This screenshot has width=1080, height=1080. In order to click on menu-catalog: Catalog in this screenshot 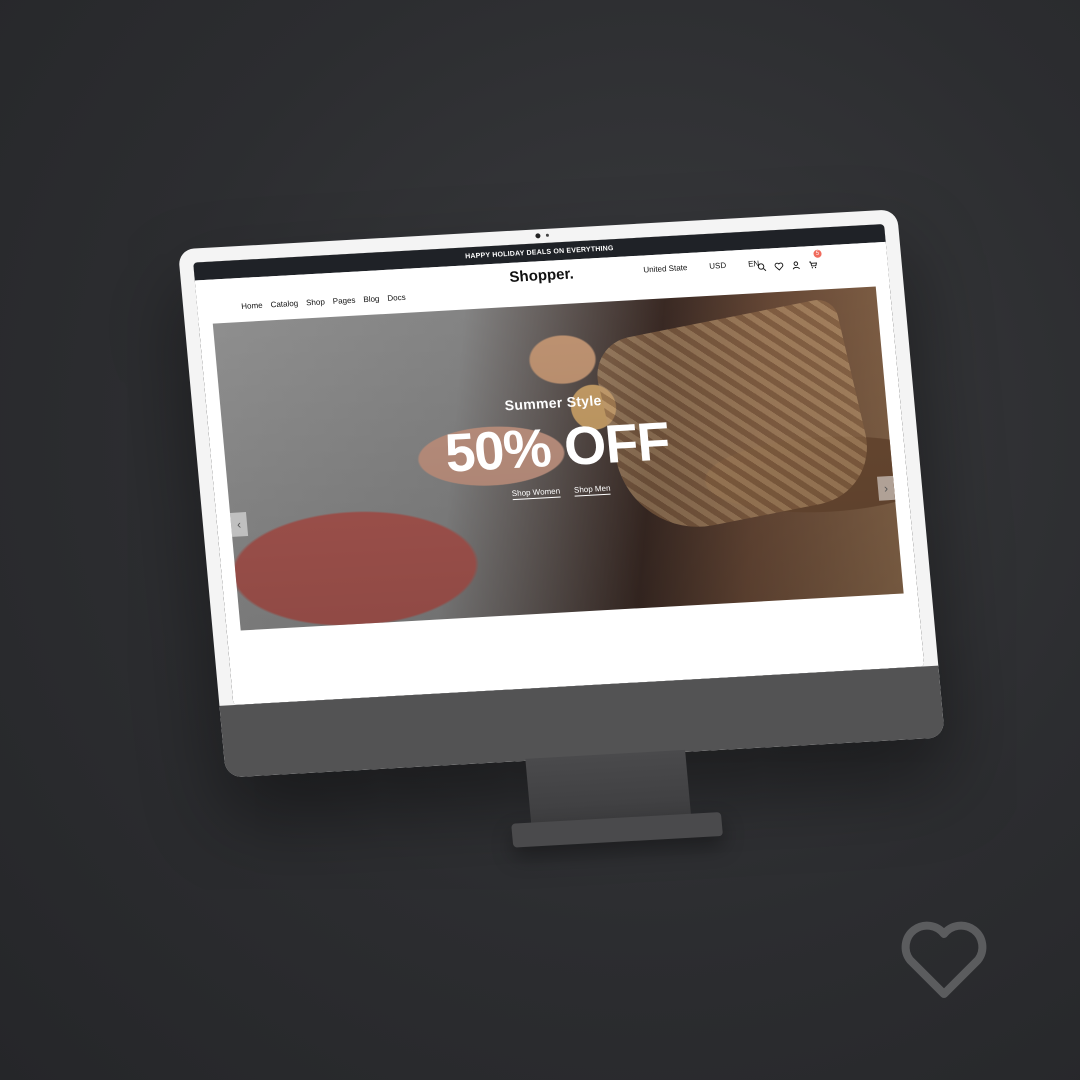, I will do `click(284, 304)`.